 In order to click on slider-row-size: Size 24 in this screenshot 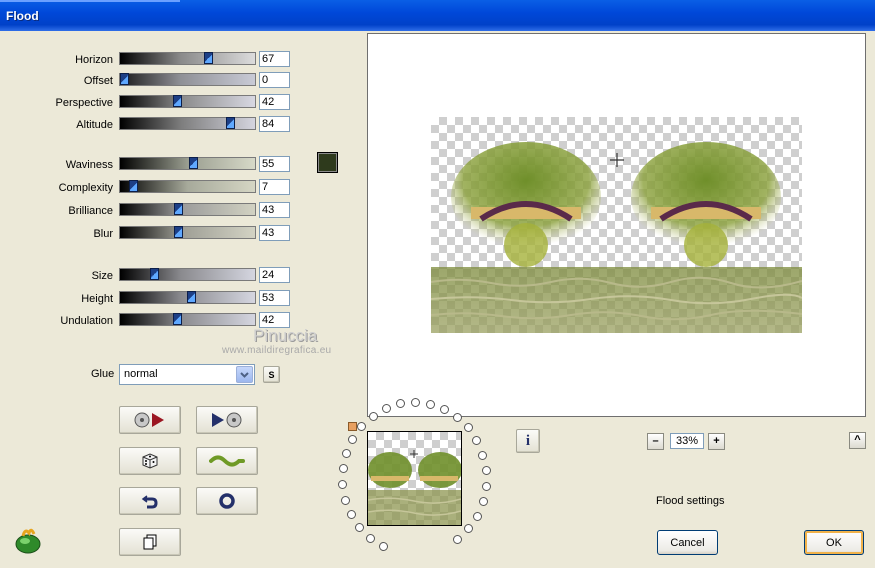, I will do `click(145, 275)`.